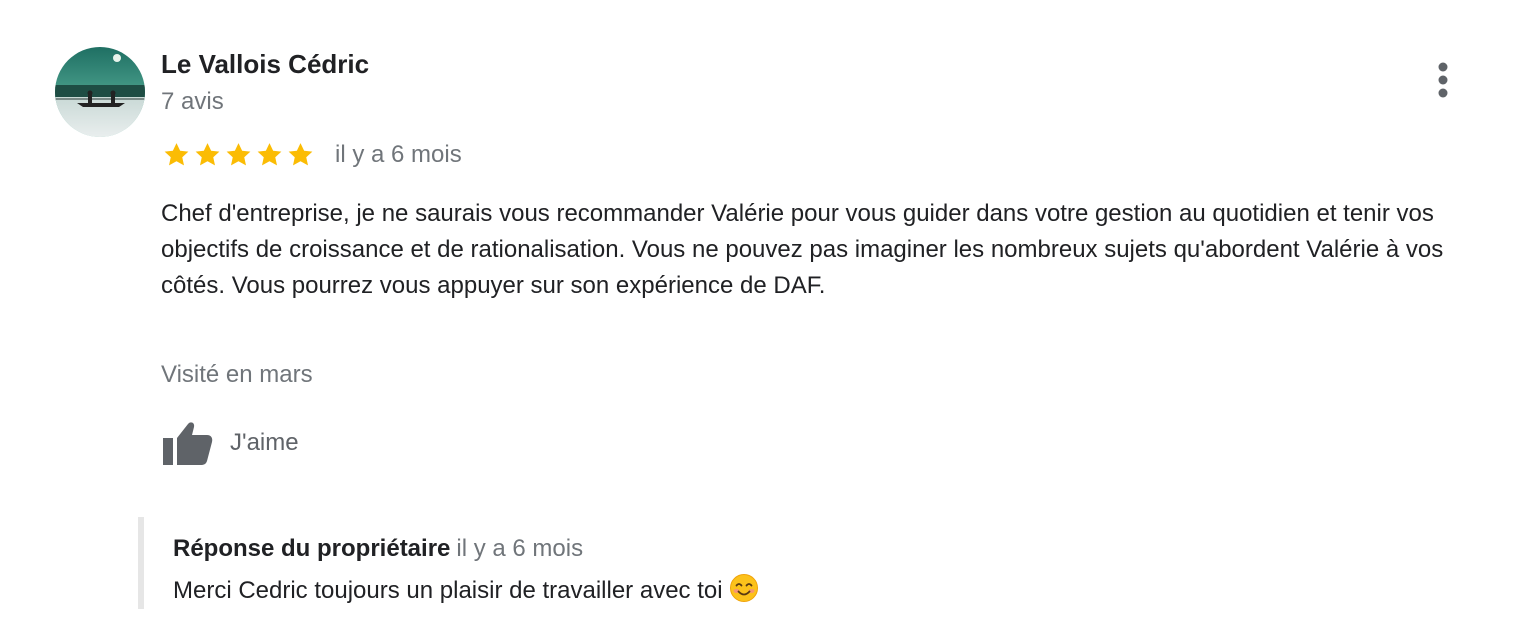  Describe the element at coordinates (398, 154) in the screenshot. I see `review-date: il y a 6 mois` at that location.